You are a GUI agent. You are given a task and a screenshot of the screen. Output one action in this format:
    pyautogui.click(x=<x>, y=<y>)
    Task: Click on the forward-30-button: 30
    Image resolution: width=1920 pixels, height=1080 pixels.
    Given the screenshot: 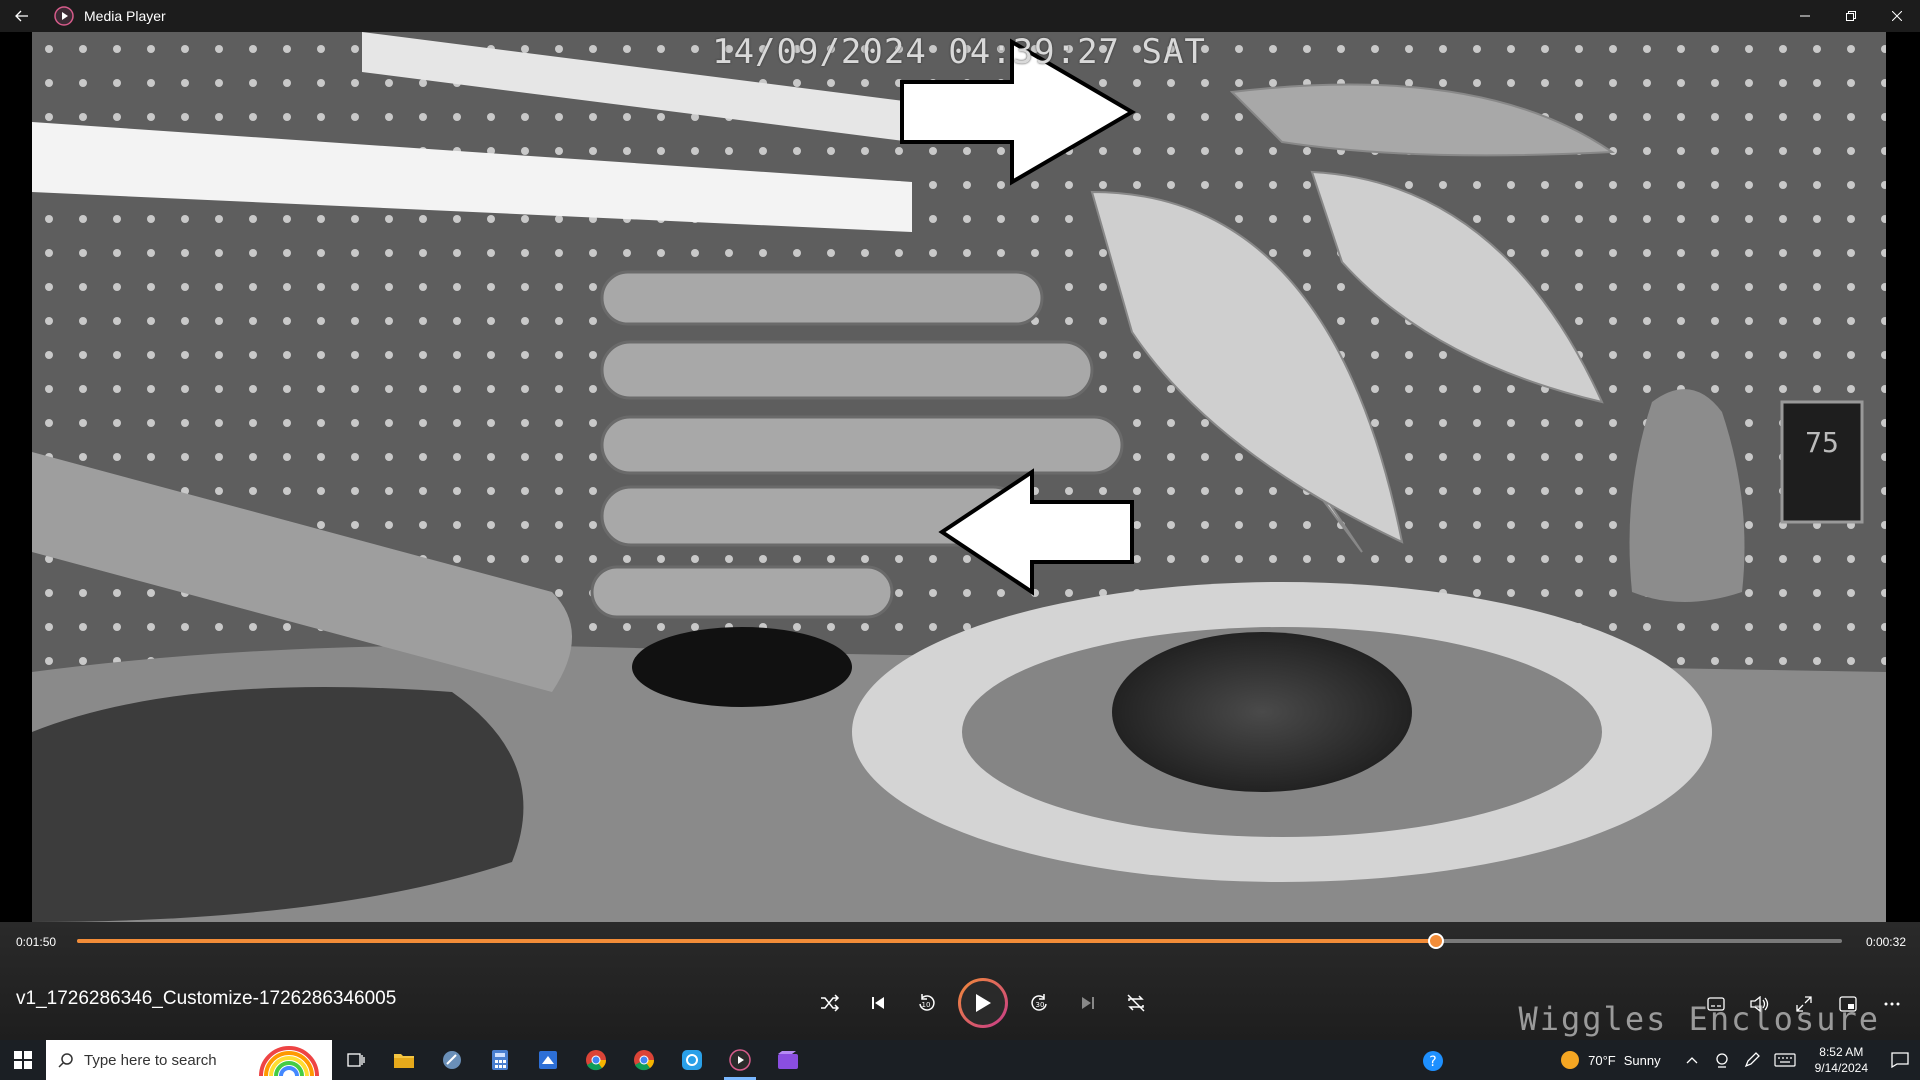 What is the action you would take?
    pyautogui.click(x=1040, y=1003)
    